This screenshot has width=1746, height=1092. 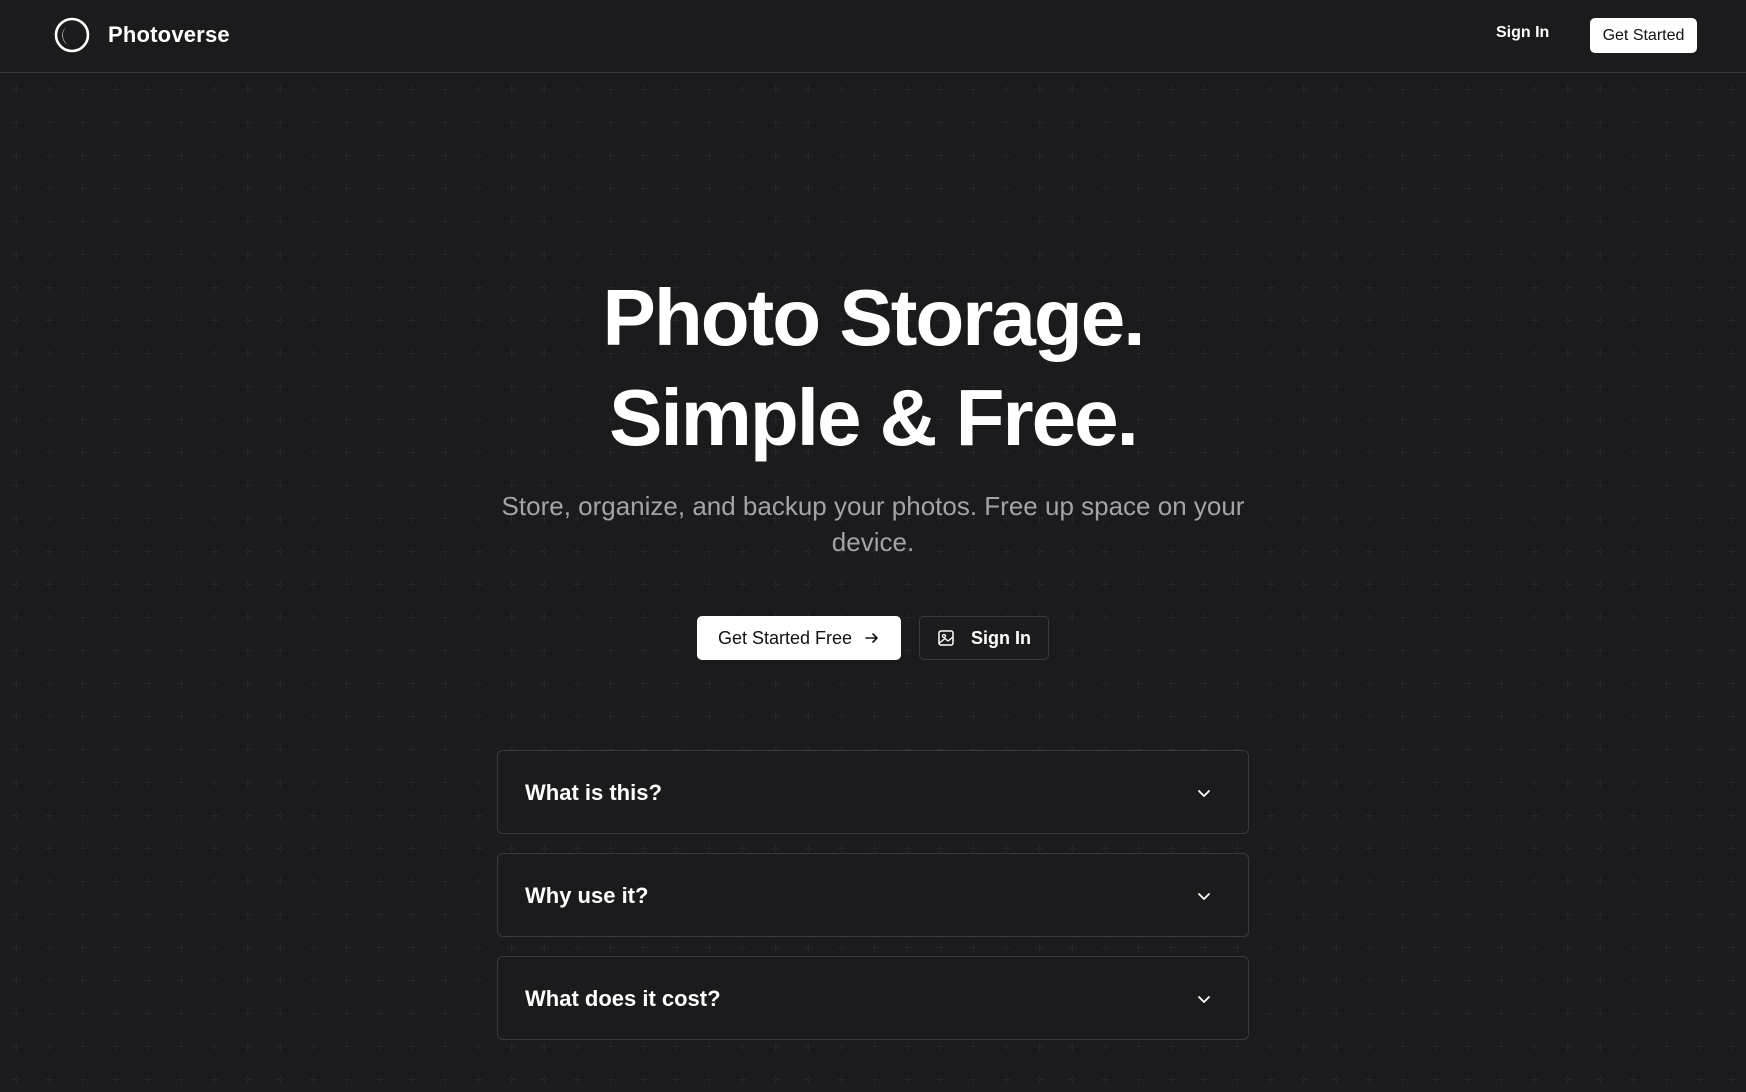 I want to click on hero-title-line-2: Simple & Free., so click(x=874, y=417).